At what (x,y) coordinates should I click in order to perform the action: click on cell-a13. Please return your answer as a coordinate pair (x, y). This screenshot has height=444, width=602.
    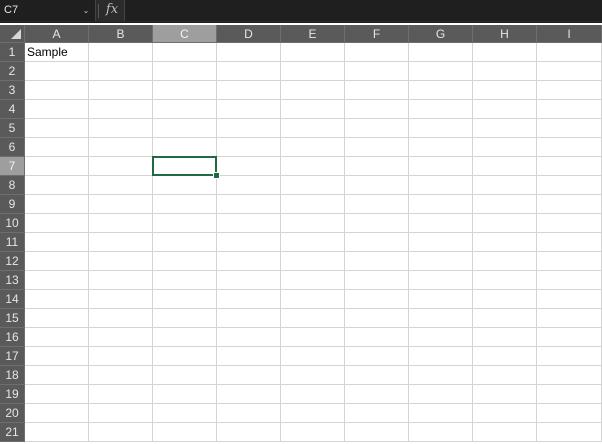
    Looking at the image, I should click on (57, 280).